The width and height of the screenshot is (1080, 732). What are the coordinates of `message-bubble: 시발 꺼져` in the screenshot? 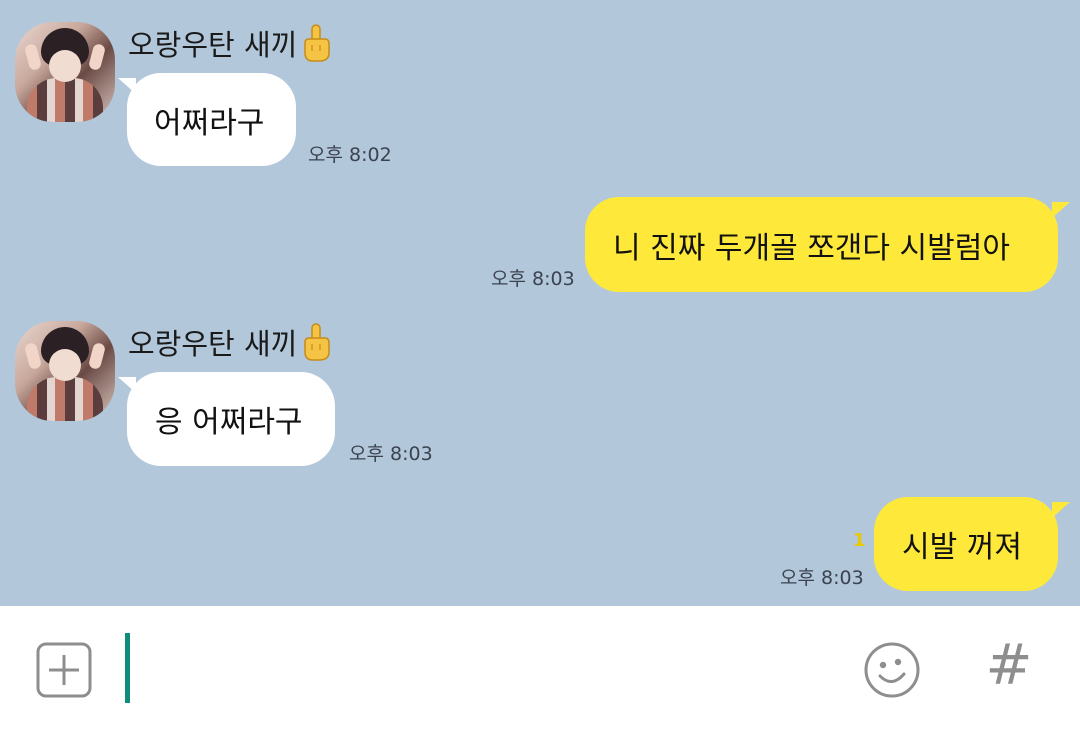 It's located at (966, 544).